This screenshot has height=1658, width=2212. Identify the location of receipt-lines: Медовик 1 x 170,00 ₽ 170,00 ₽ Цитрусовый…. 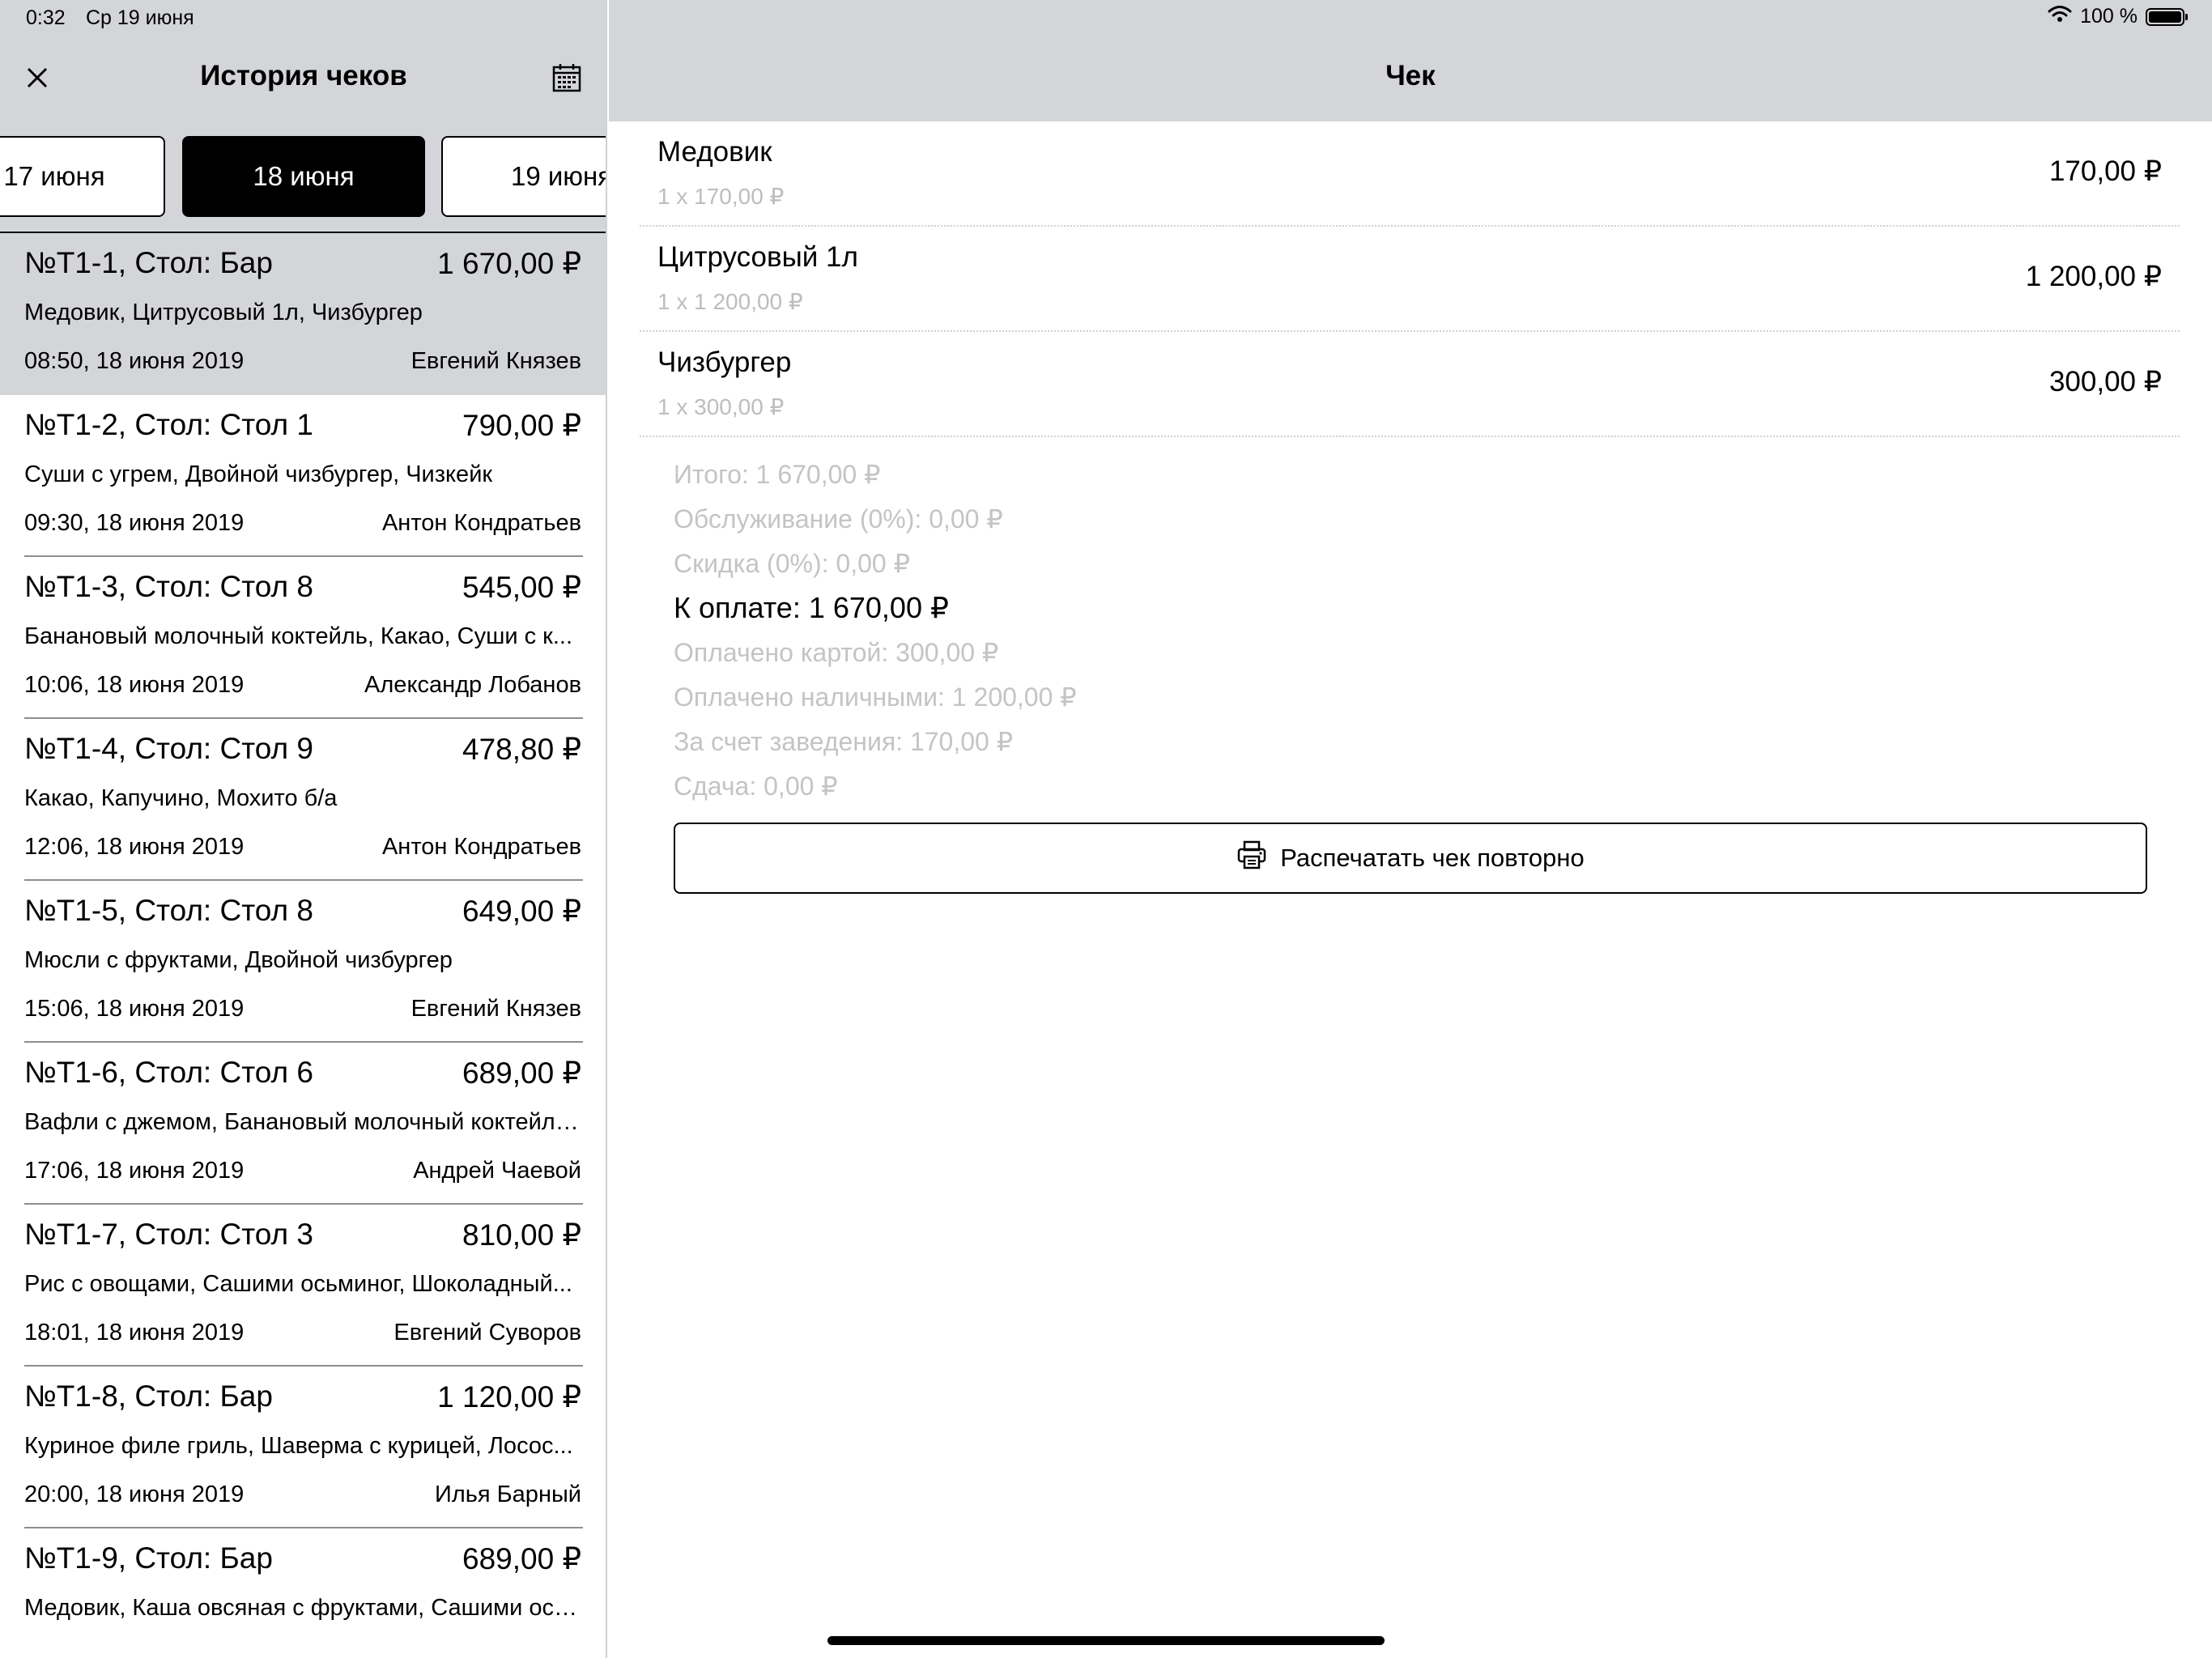
(1411, 279).